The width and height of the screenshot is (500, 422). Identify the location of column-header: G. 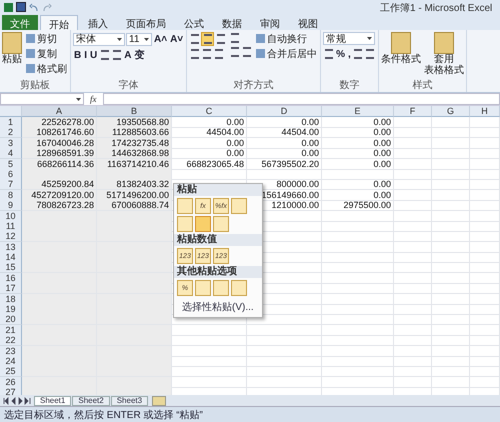
(451, 111).